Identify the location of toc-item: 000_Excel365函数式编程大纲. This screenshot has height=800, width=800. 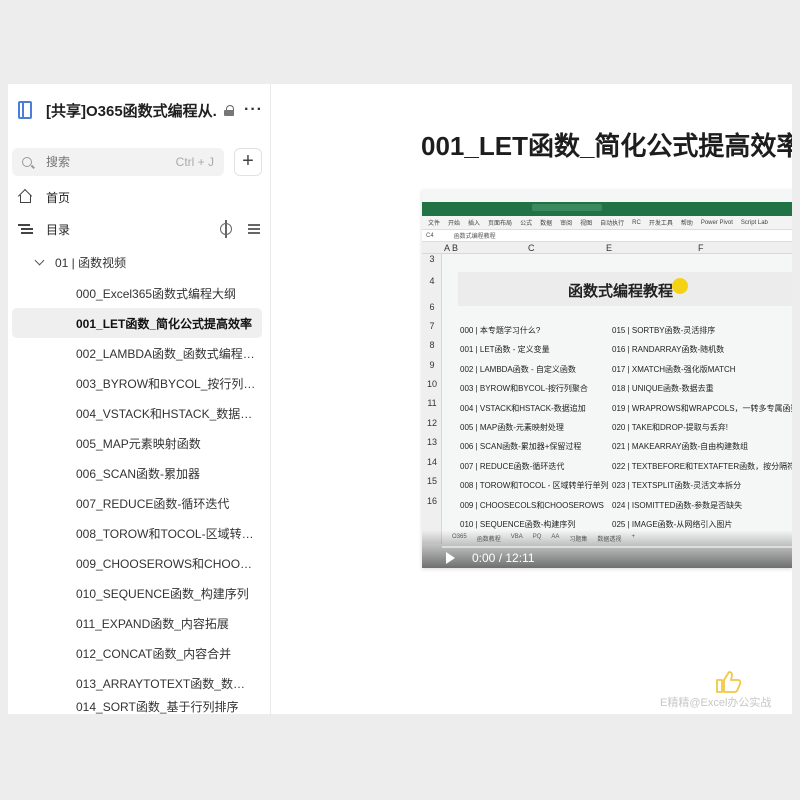
(137, 293).